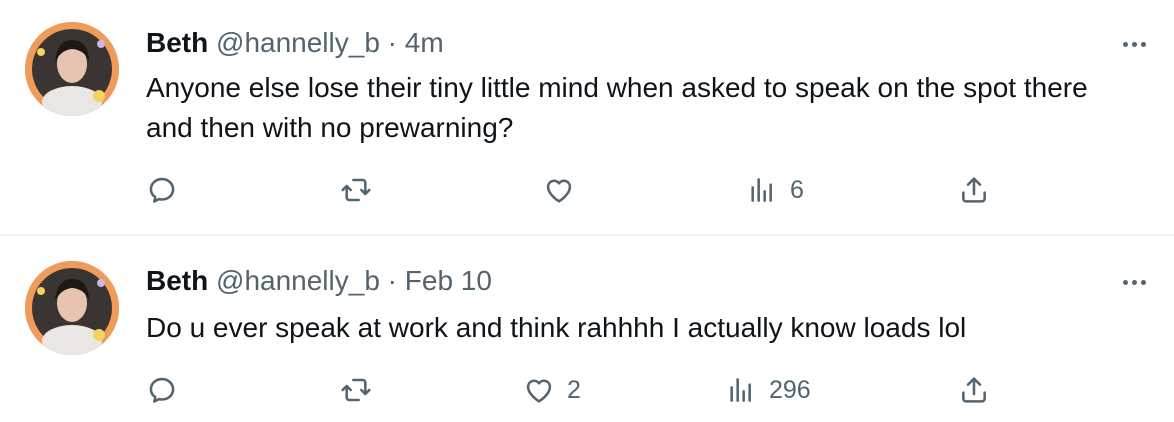  I want to click on tweet-header: Beth @hannelly_b · 4m, so click(295, 43).